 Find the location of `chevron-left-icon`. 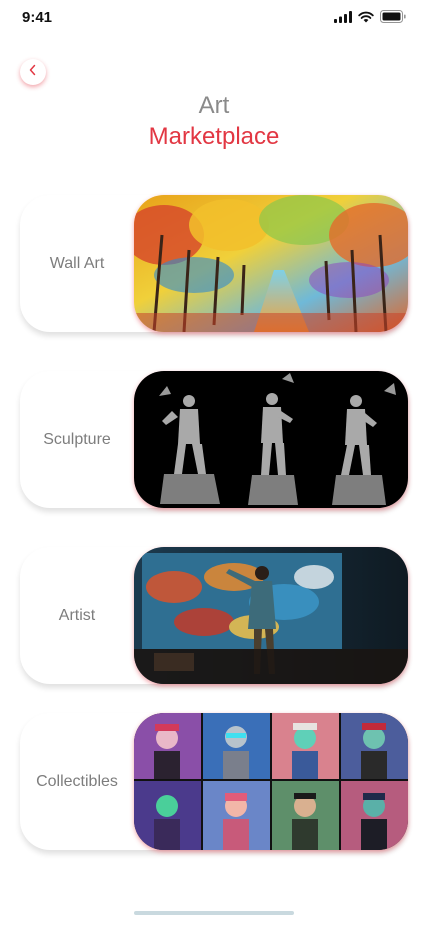

chevron-left-icon is located at coordinates (33, 72).